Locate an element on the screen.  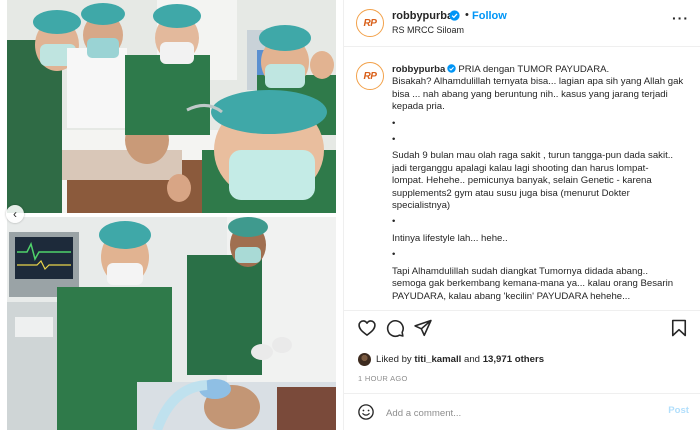
caption-line: Intinya lifestyle lah... hehe.. is located at coordinates (450, 238).